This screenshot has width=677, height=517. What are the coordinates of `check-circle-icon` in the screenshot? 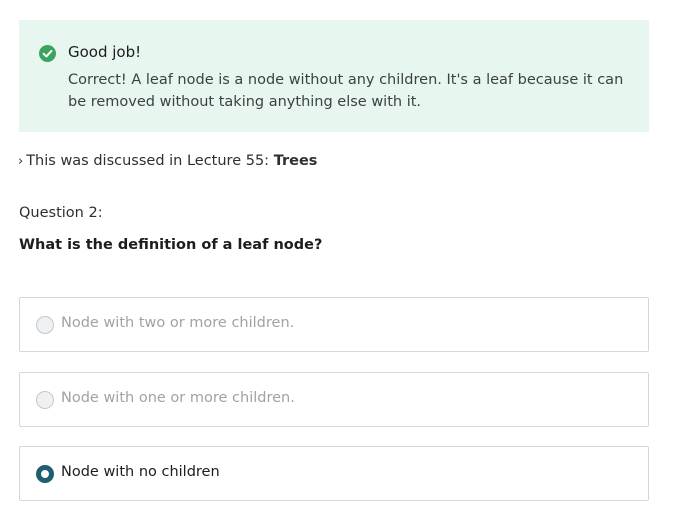 It's located at (47, 53).